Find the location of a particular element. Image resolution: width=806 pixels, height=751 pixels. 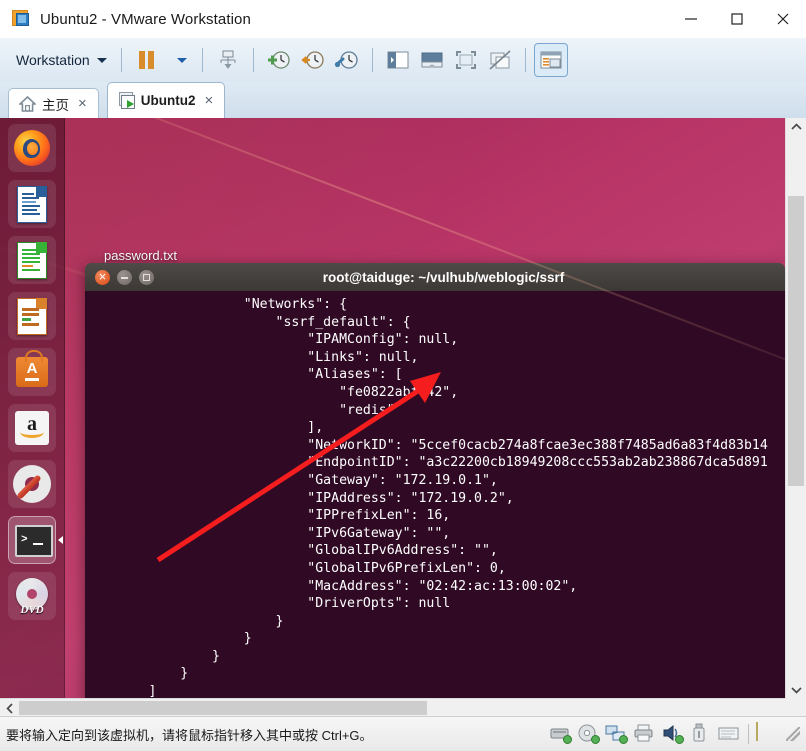

launcher-terminal: > is located at coordinates (32, 540).